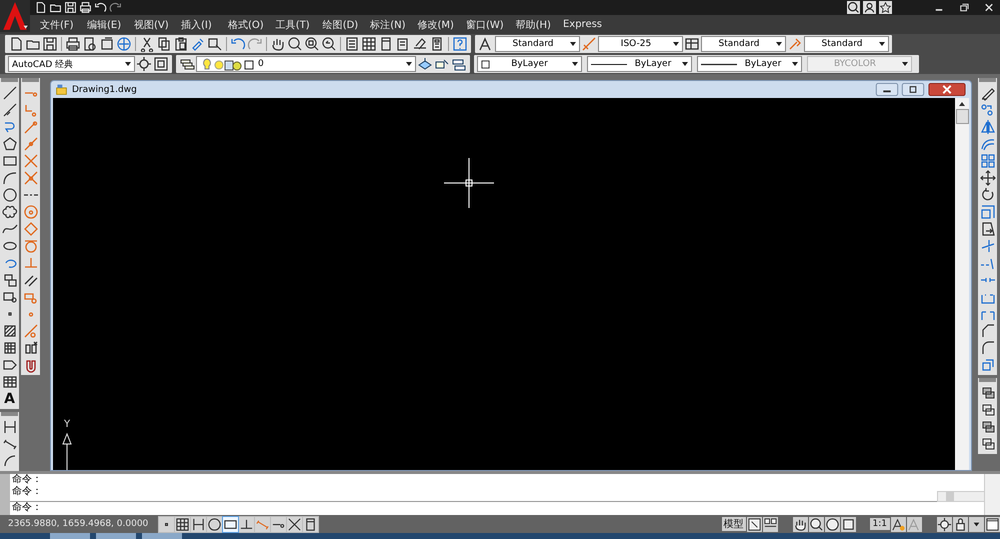  I want to click on menu-item: 绘图(D), so click(340, 25).